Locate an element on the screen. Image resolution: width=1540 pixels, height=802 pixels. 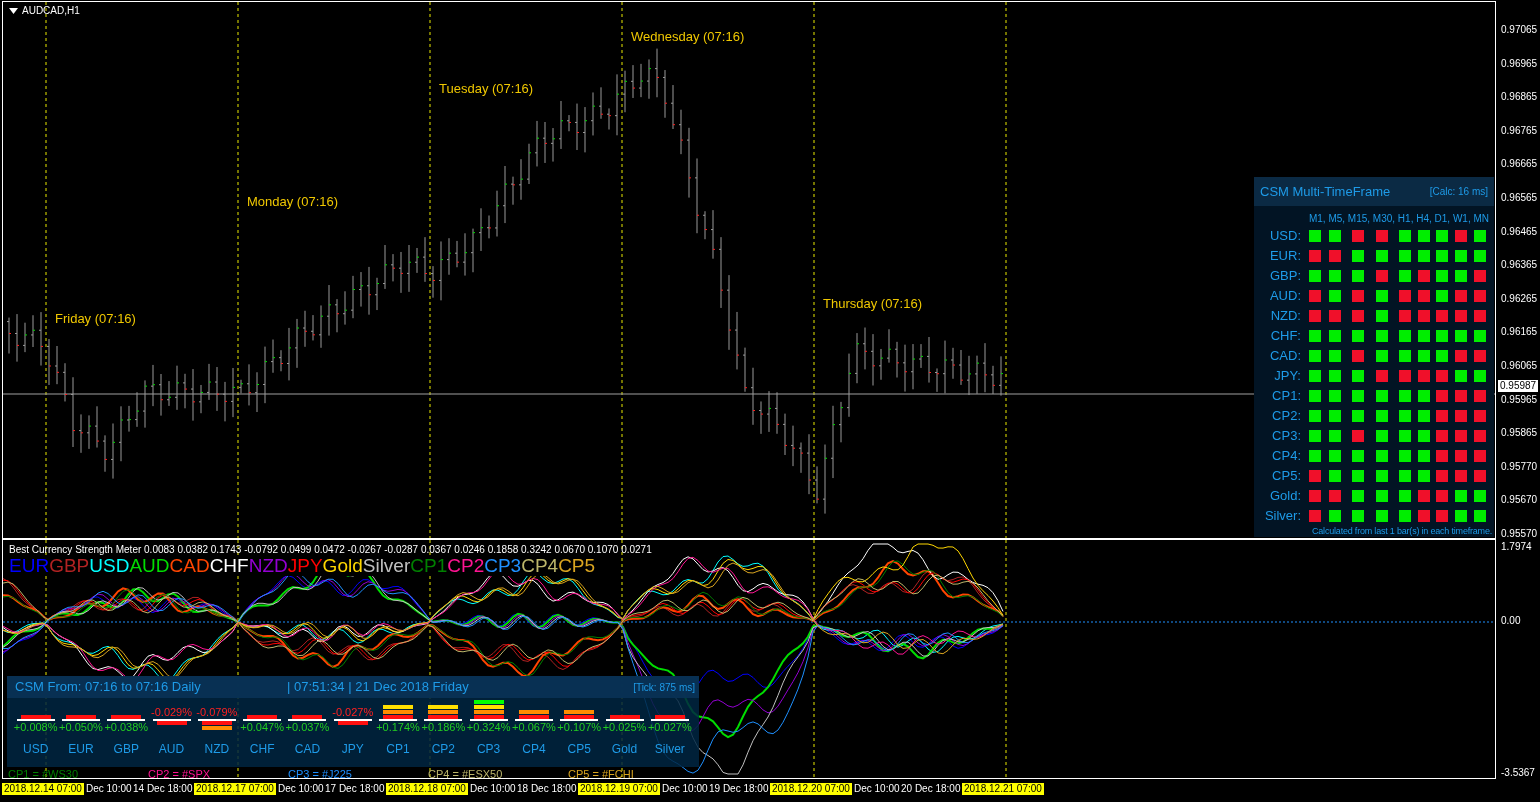
currency-label: GBP: is located at coordinates (1285, 276).